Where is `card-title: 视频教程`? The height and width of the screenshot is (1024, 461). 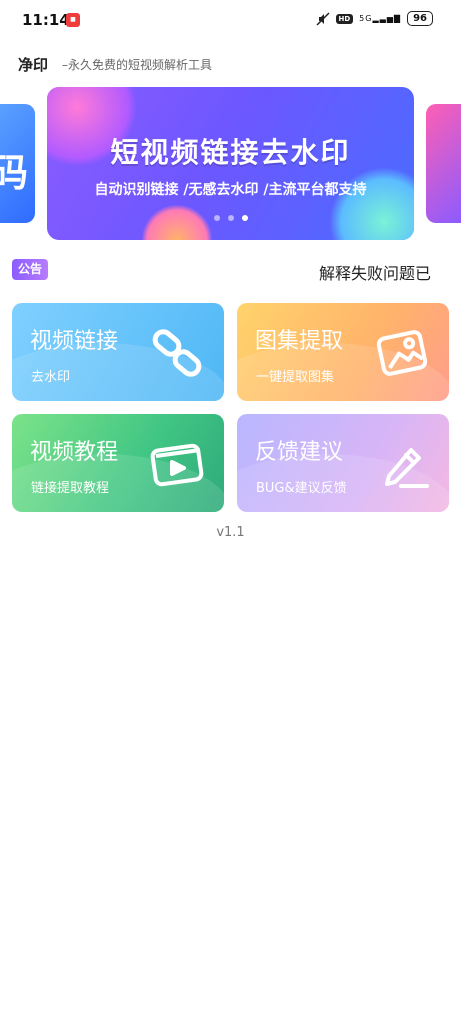
card-title: 视频教程 is located at coordinates (74, 452).